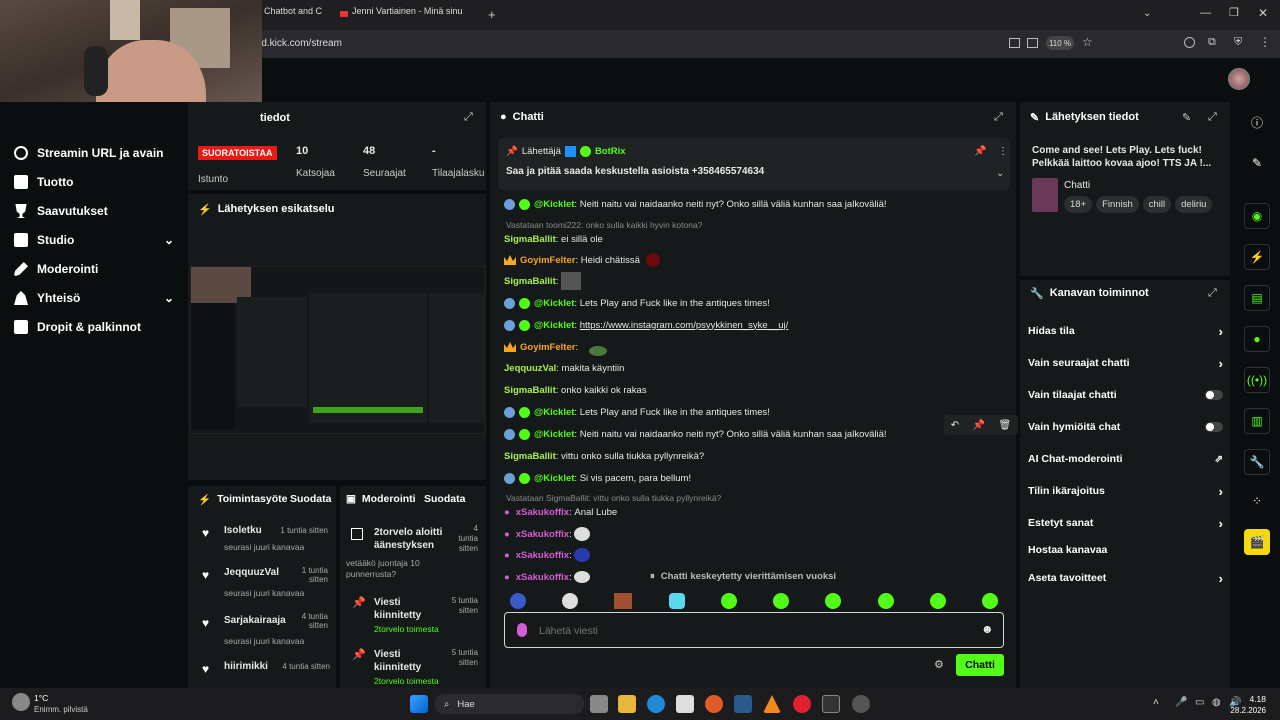 Image resolution: width=1280 pixels, height=720 pixels. Describe the element at coordinates (1189, 42) in the screenshot. I see `account-icon` at that location.